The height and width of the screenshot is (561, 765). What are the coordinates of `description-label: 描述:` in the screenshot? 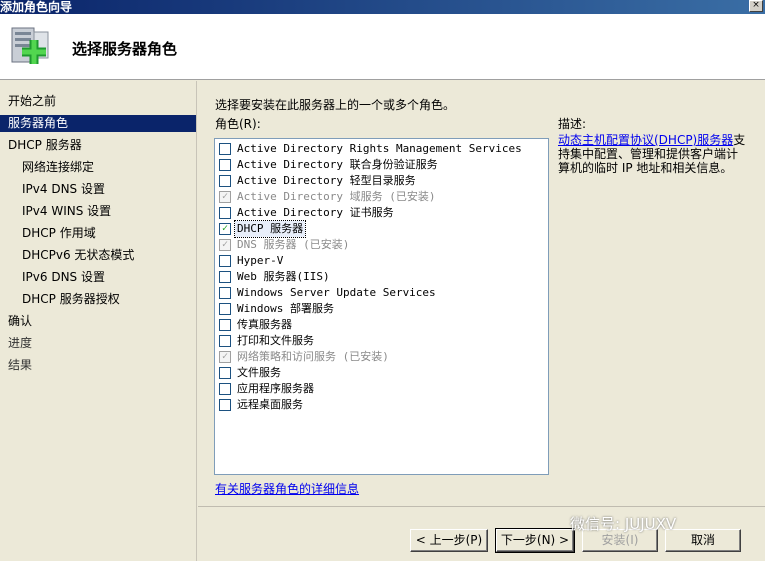 It's located at (572, 124).